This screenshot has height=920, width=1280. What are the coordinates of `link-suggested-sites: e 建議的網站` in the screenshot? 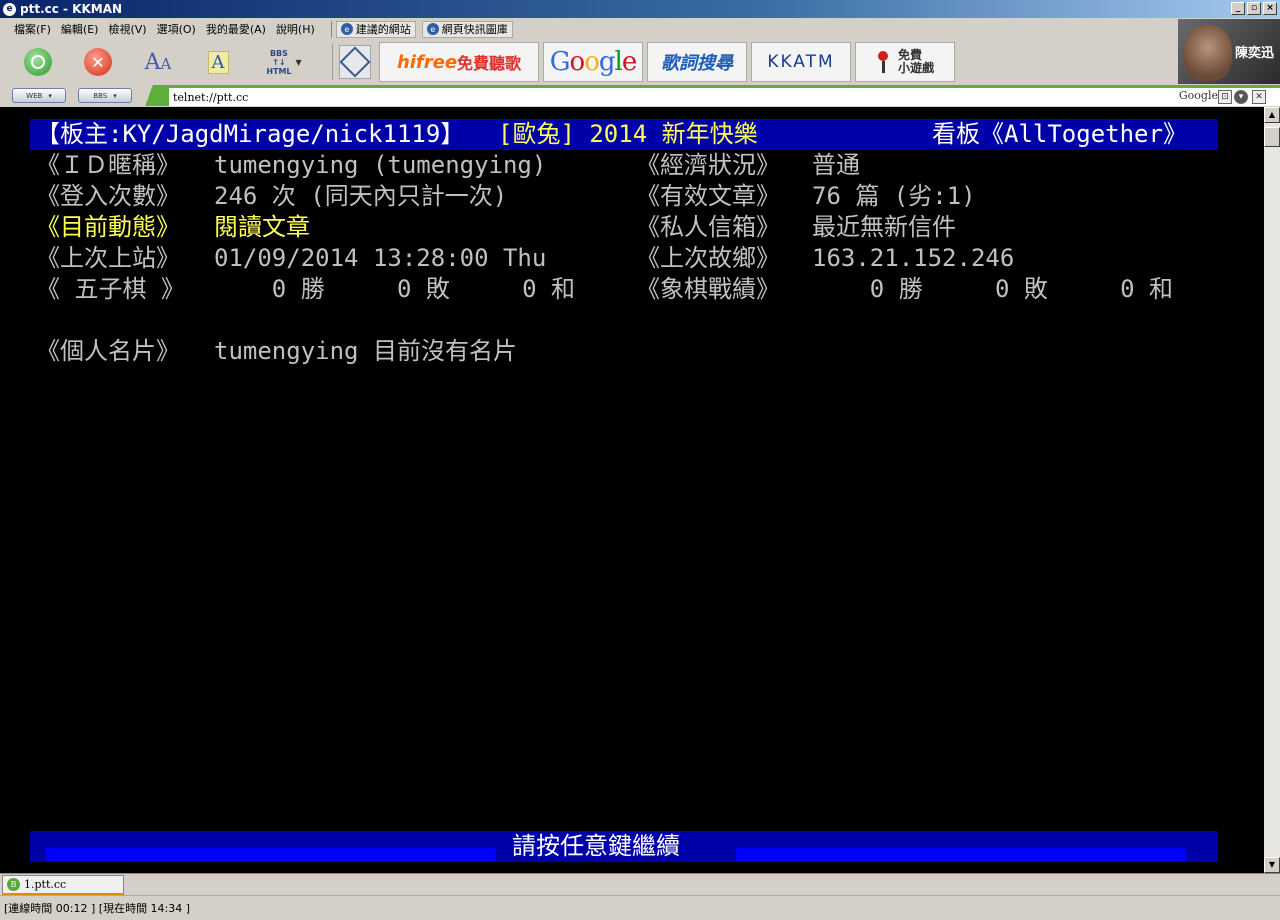 It's located at (375, 29).